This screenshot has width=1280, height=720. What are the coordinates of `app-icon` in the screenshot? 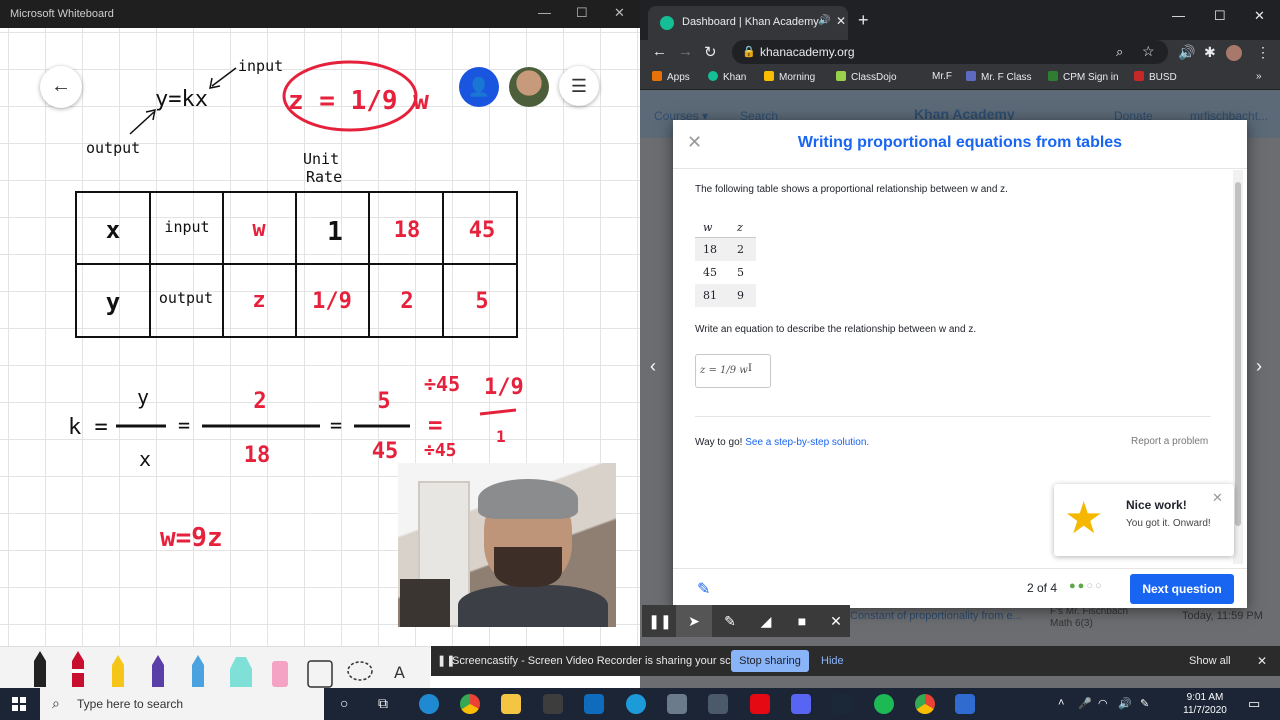 It's located at (636, 704).